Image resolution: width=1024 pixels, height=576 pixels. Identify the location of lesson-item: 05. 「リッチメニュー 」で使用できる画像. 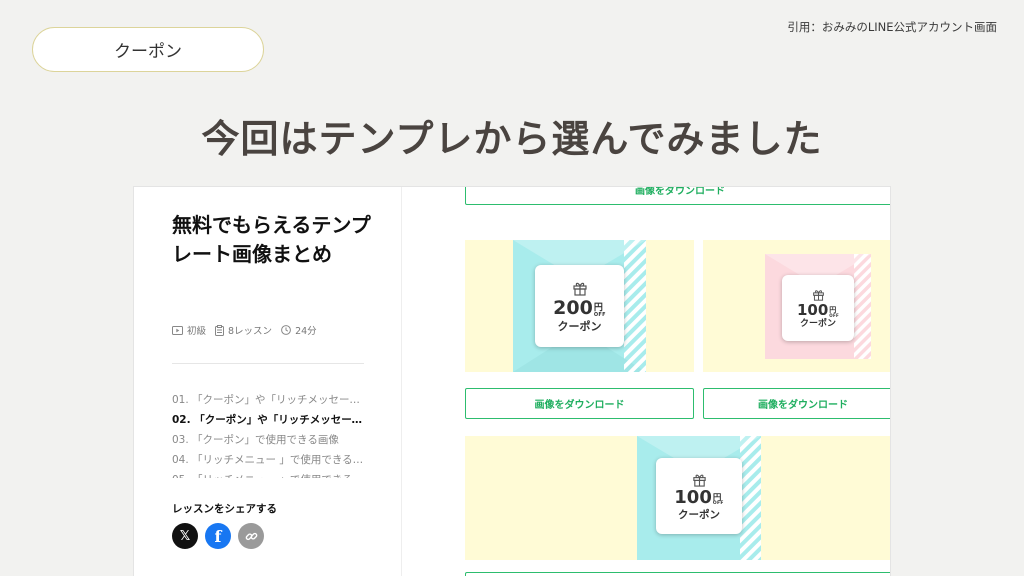
(268, 474).